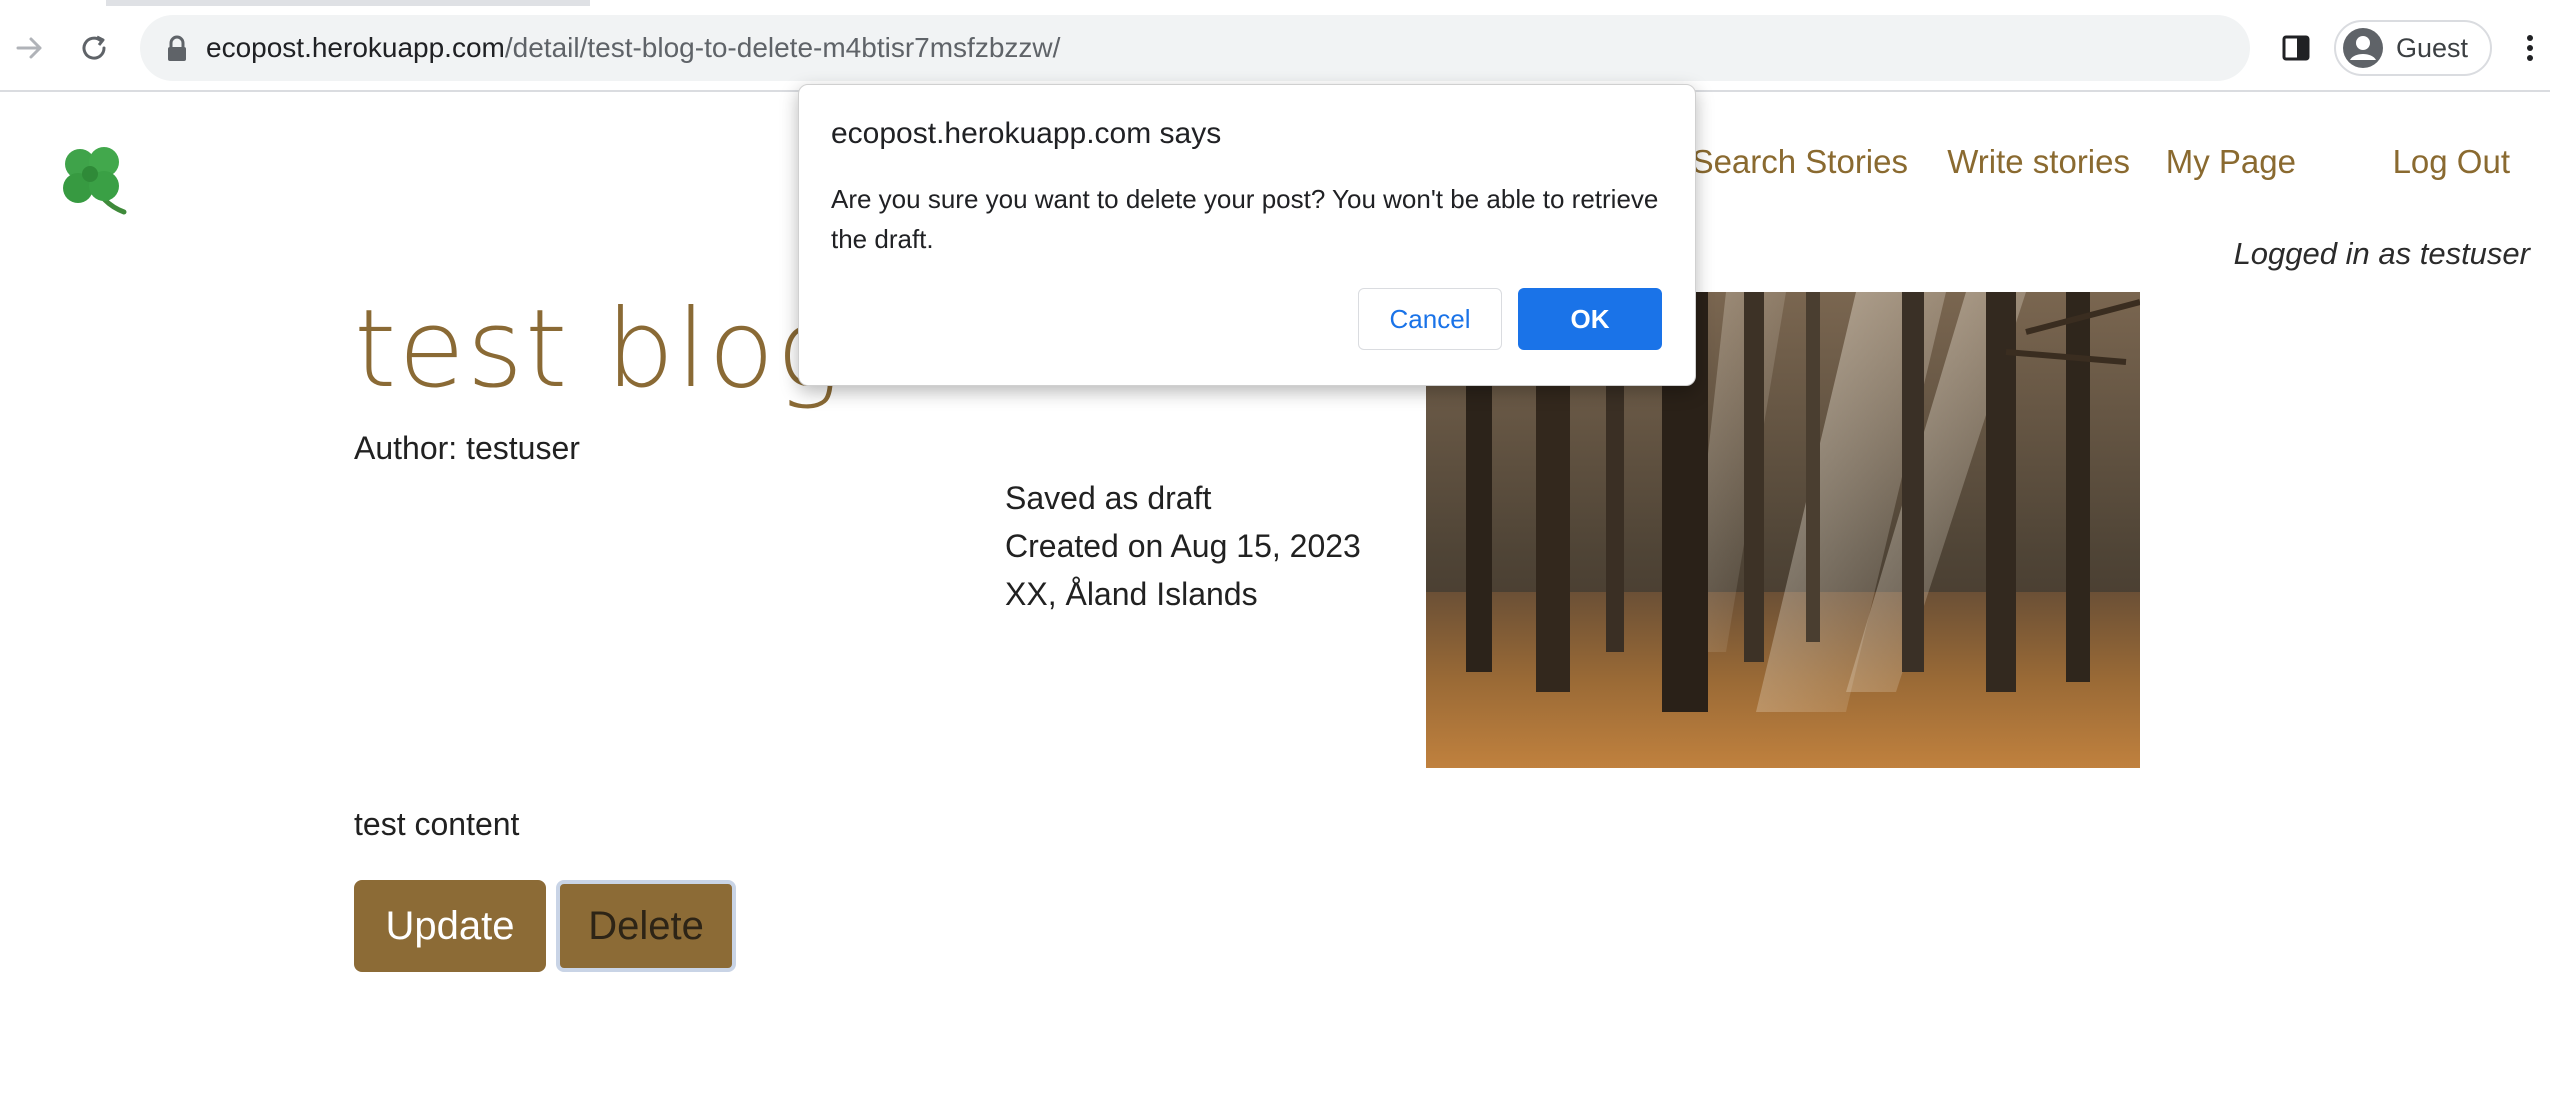  I want to click on nav-log-out: Log Out, so click(2451, 162).